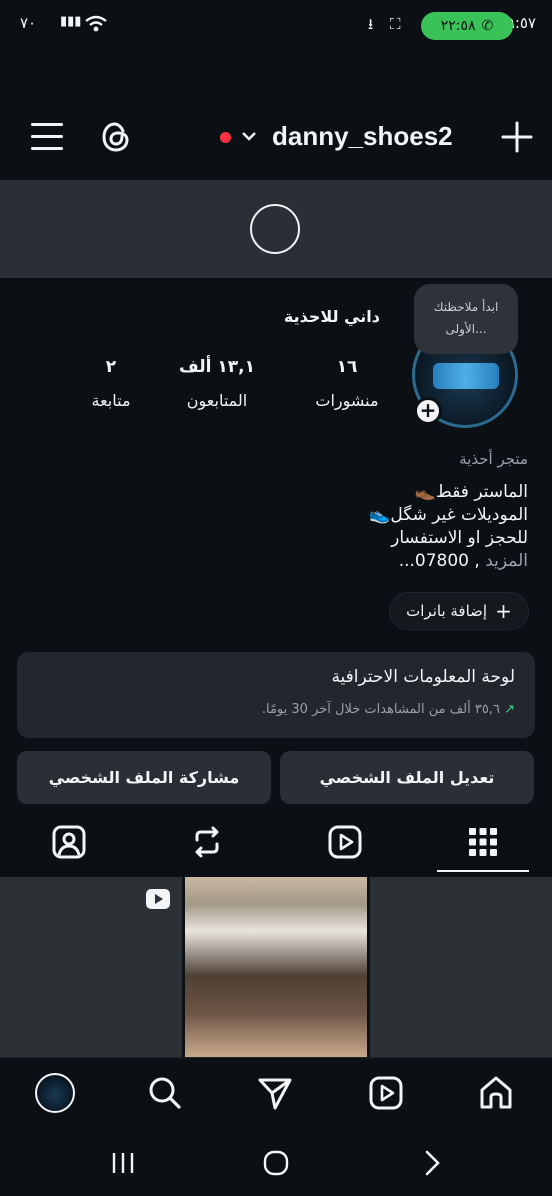  Describe the element at coordinates (71, 21) in the screenshot. I see `signal-icon: ▮▮▮` at that location.